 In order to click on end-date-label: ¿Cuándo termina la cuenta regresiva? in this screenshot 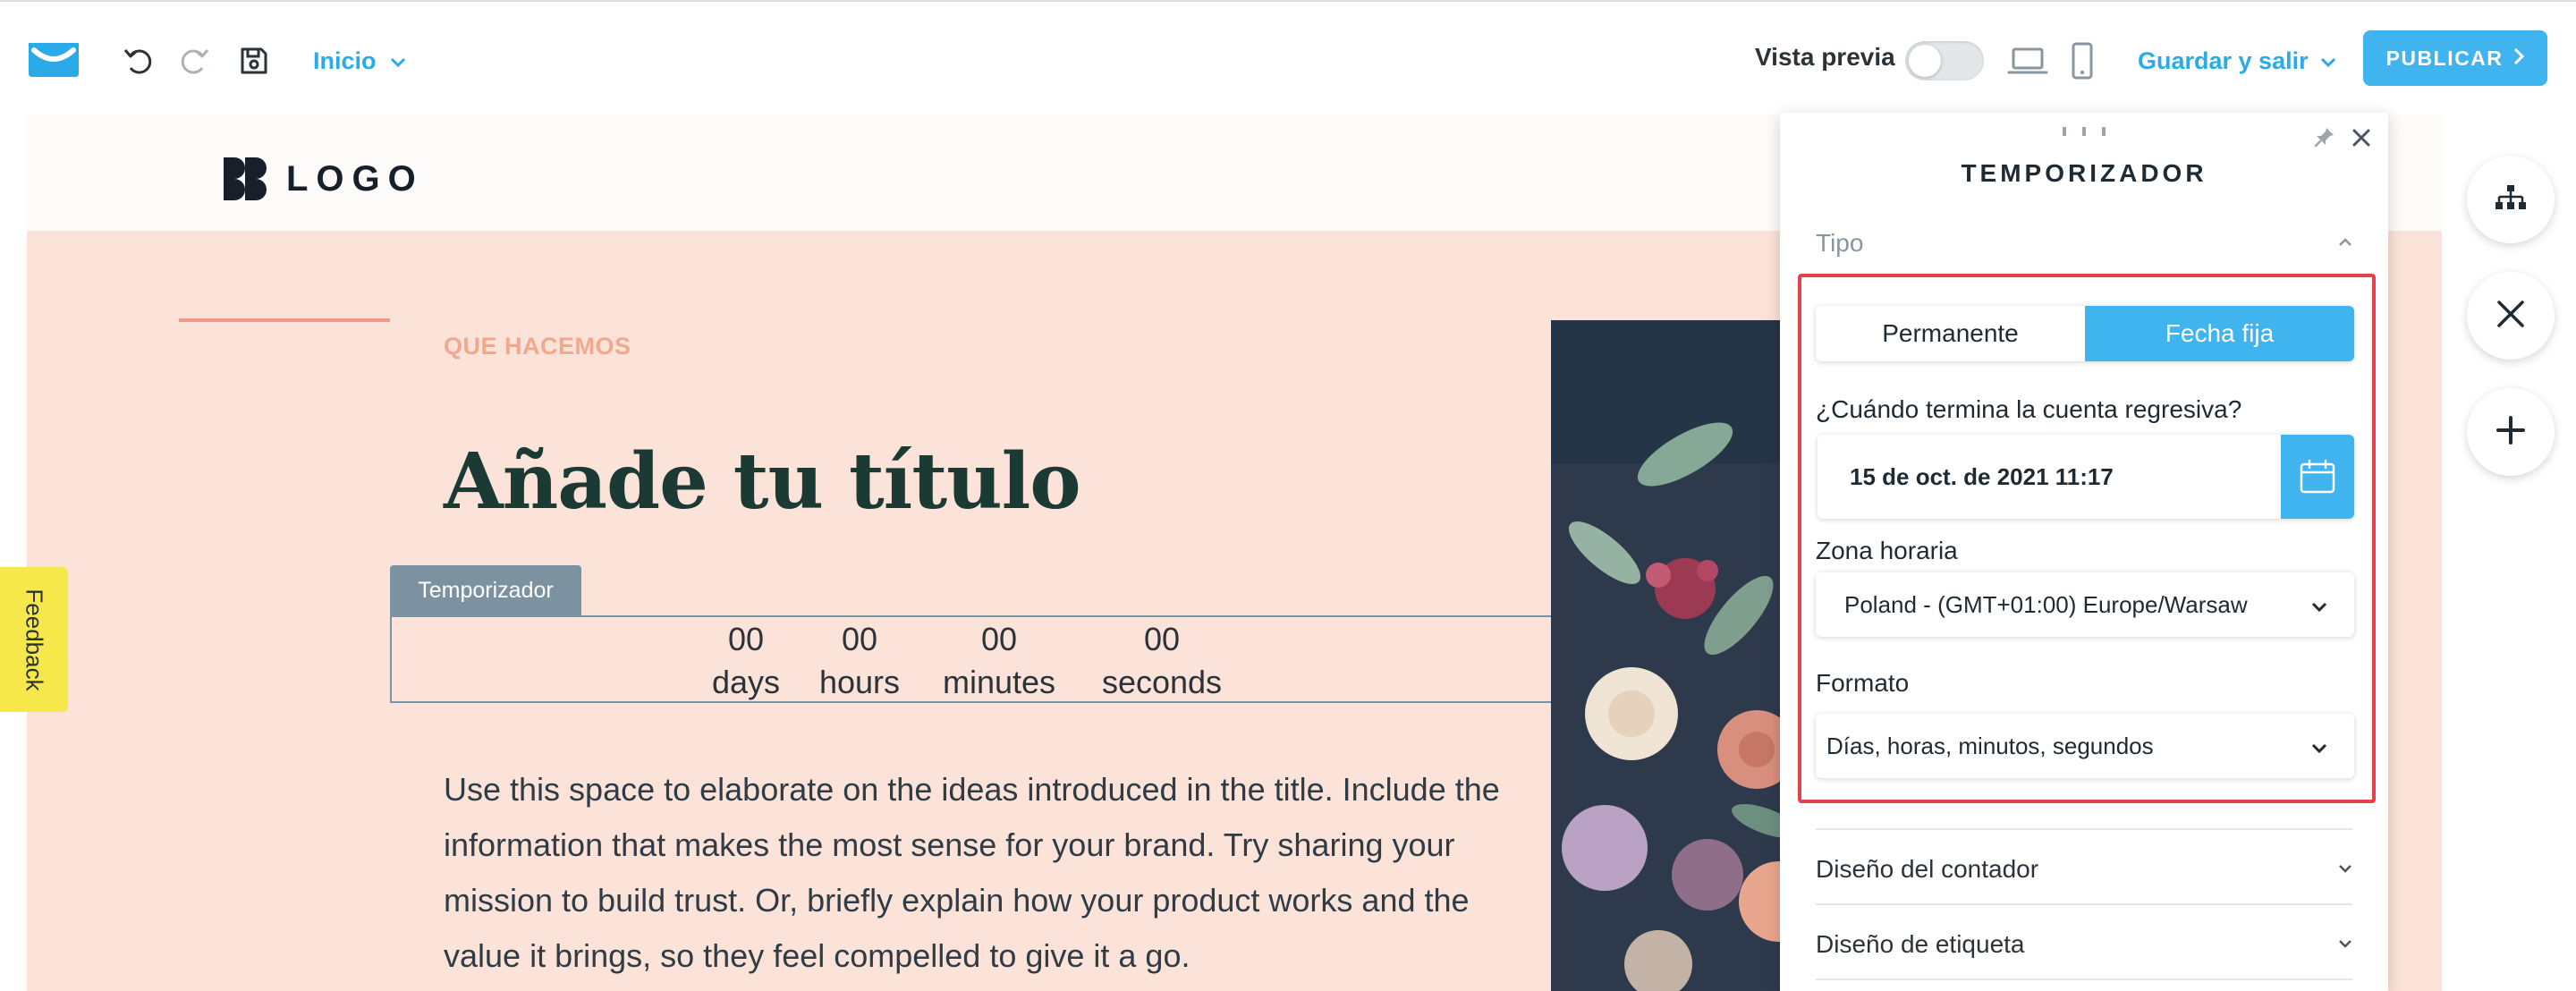, I will do `click(2029, 409)`.